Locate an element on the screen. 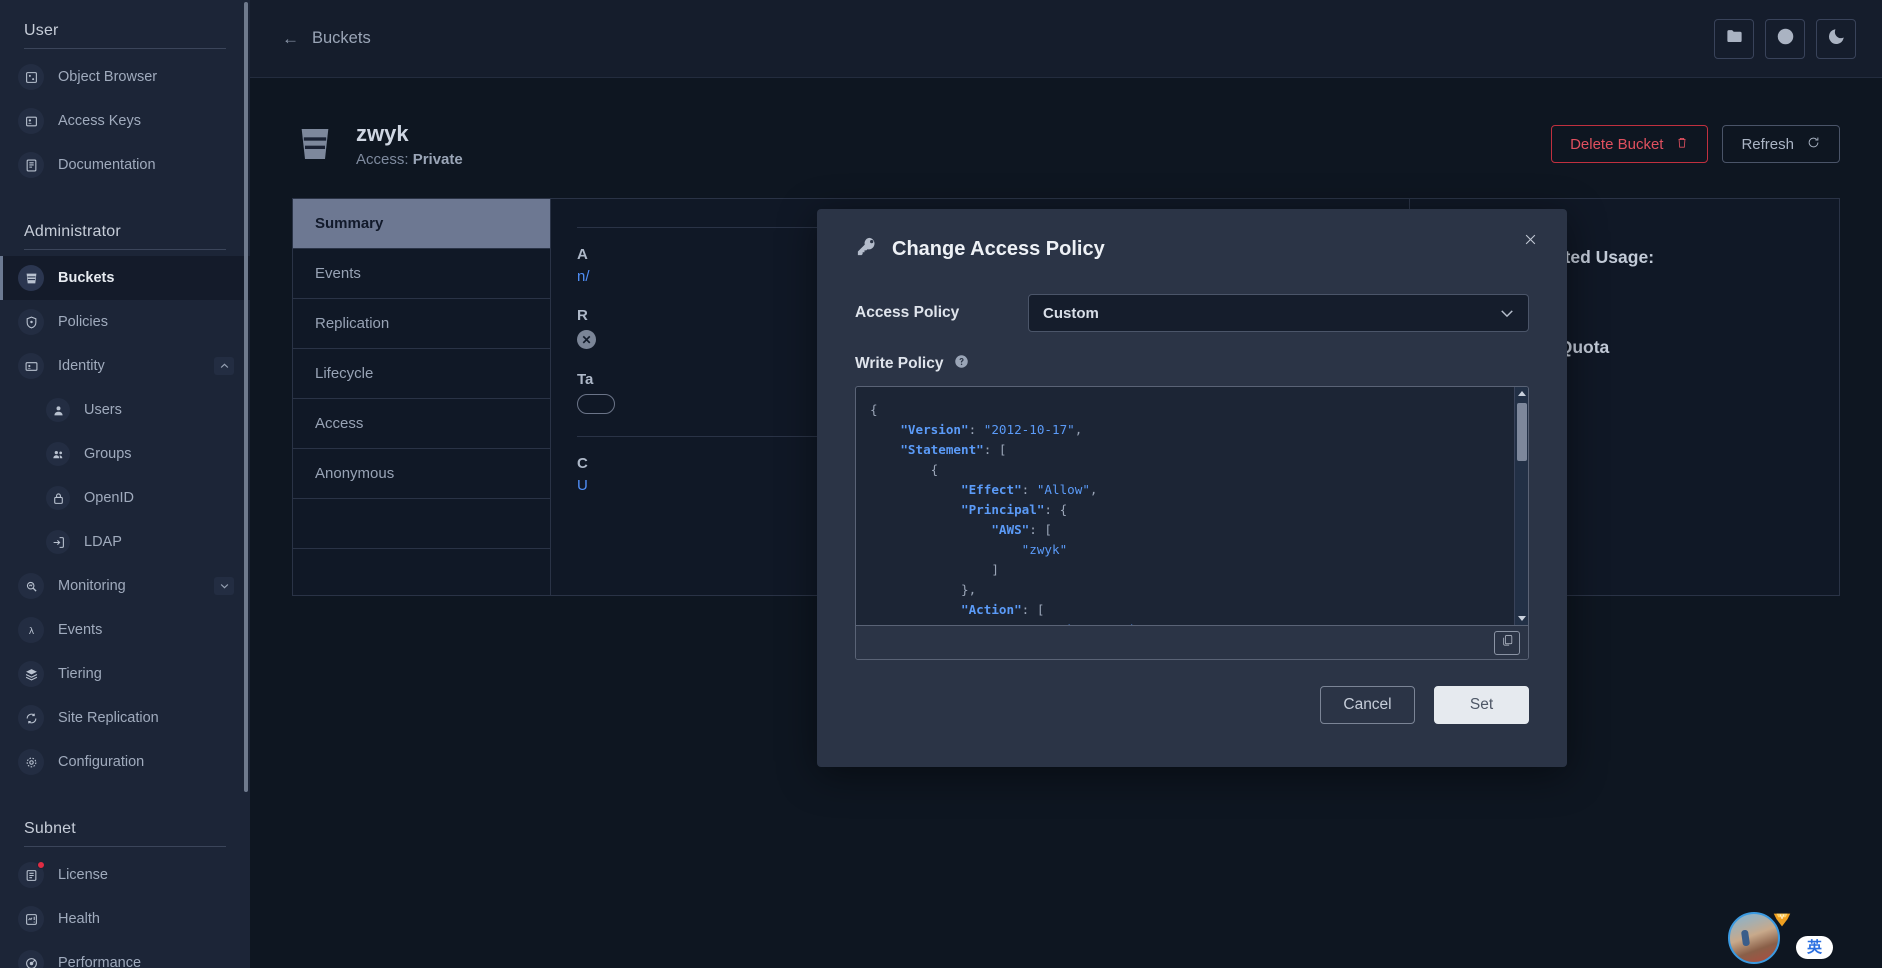 This screenshot has height=968, width=1882. ime-floating-widget: V 英 is located at coordinates (1781, 936).